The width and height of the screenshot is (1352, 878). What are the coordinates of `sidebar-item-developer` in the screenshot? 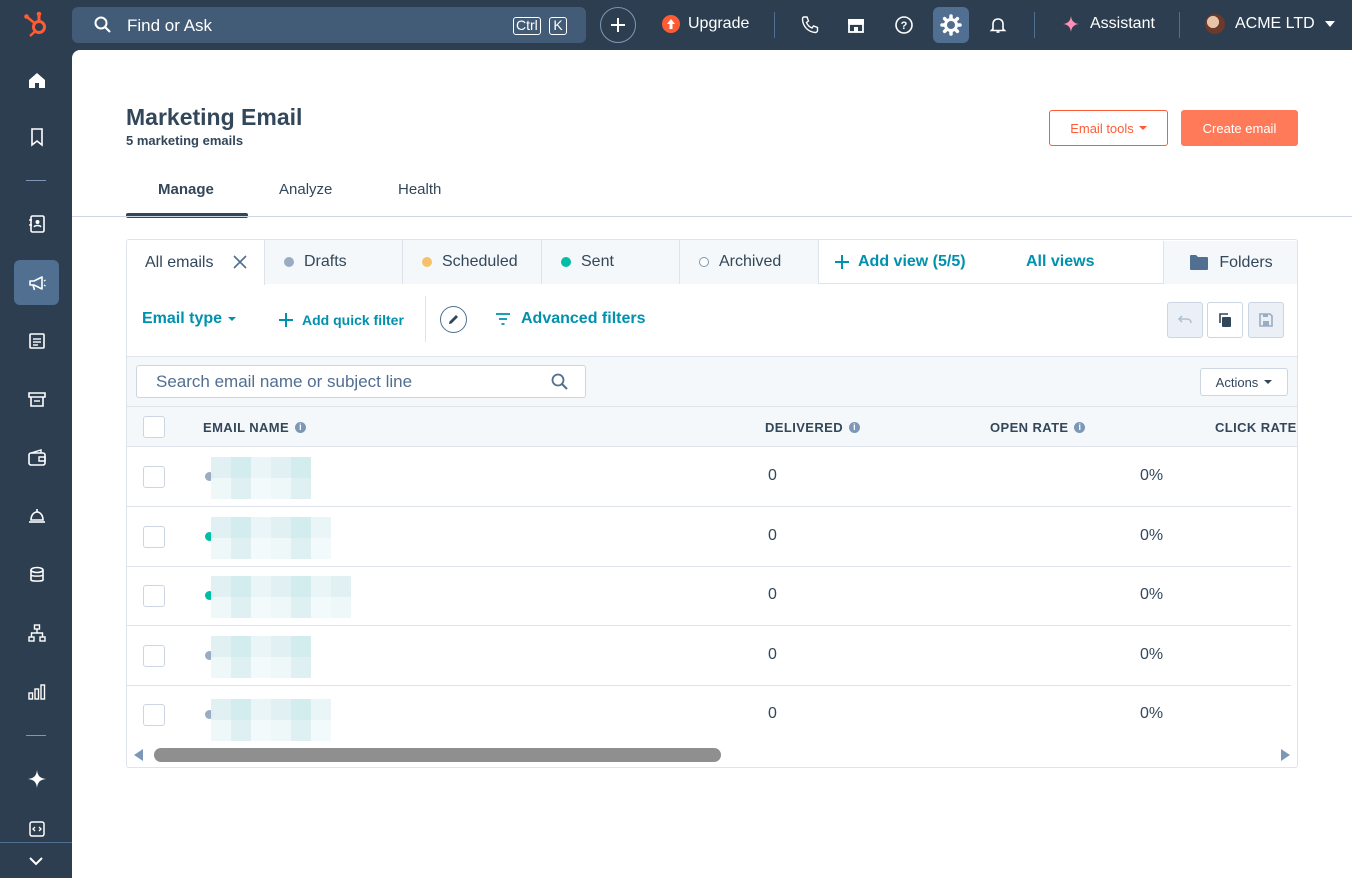 It's located at (36, 829).